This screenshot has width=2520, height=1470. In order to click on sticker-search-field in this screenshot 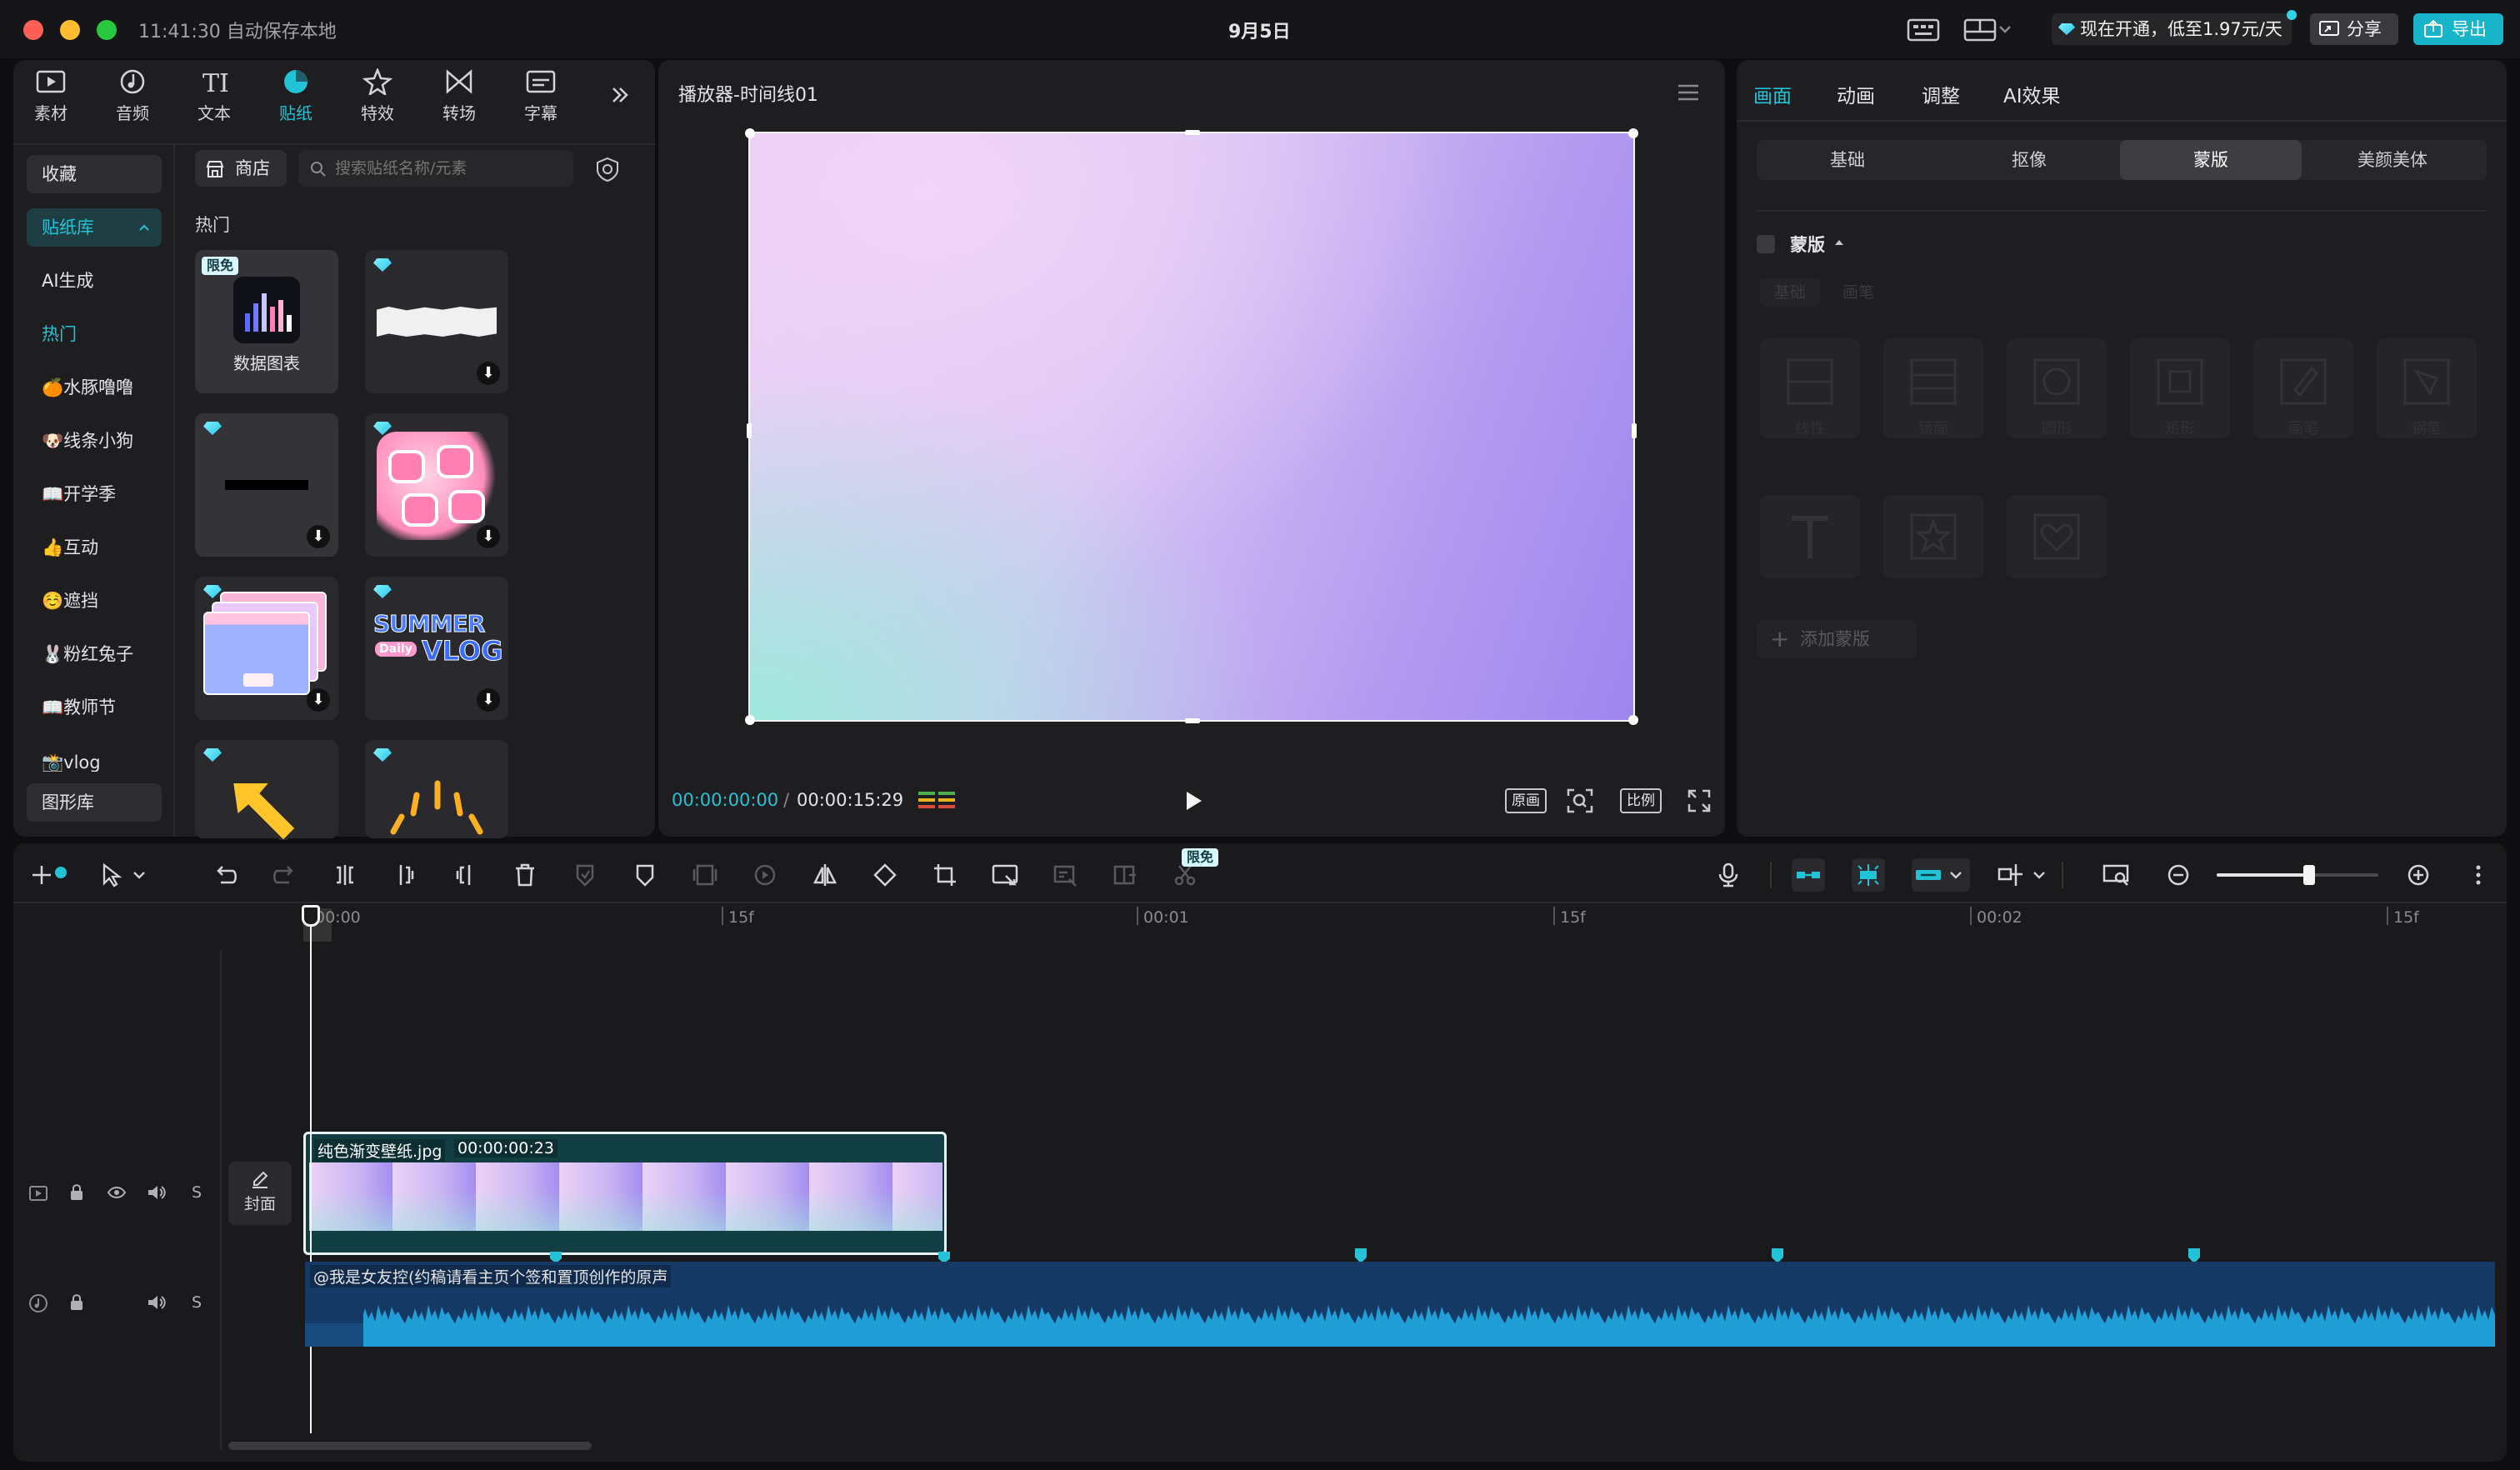, I will do `click(436, 168)`.